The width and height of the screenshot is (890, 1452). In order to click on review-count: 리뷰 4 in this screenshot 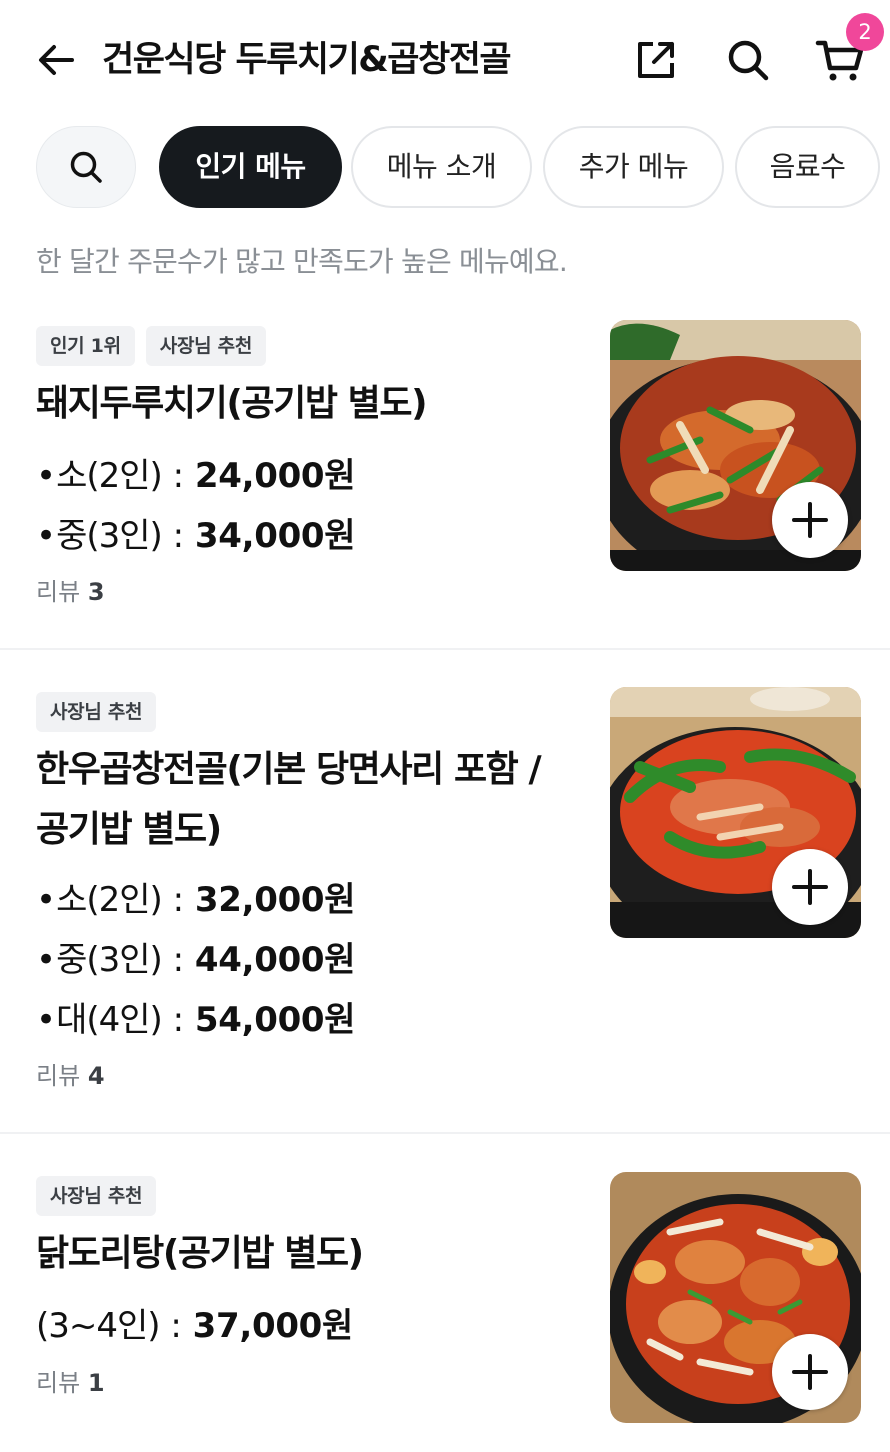, I will do `click(70, 1076)`.